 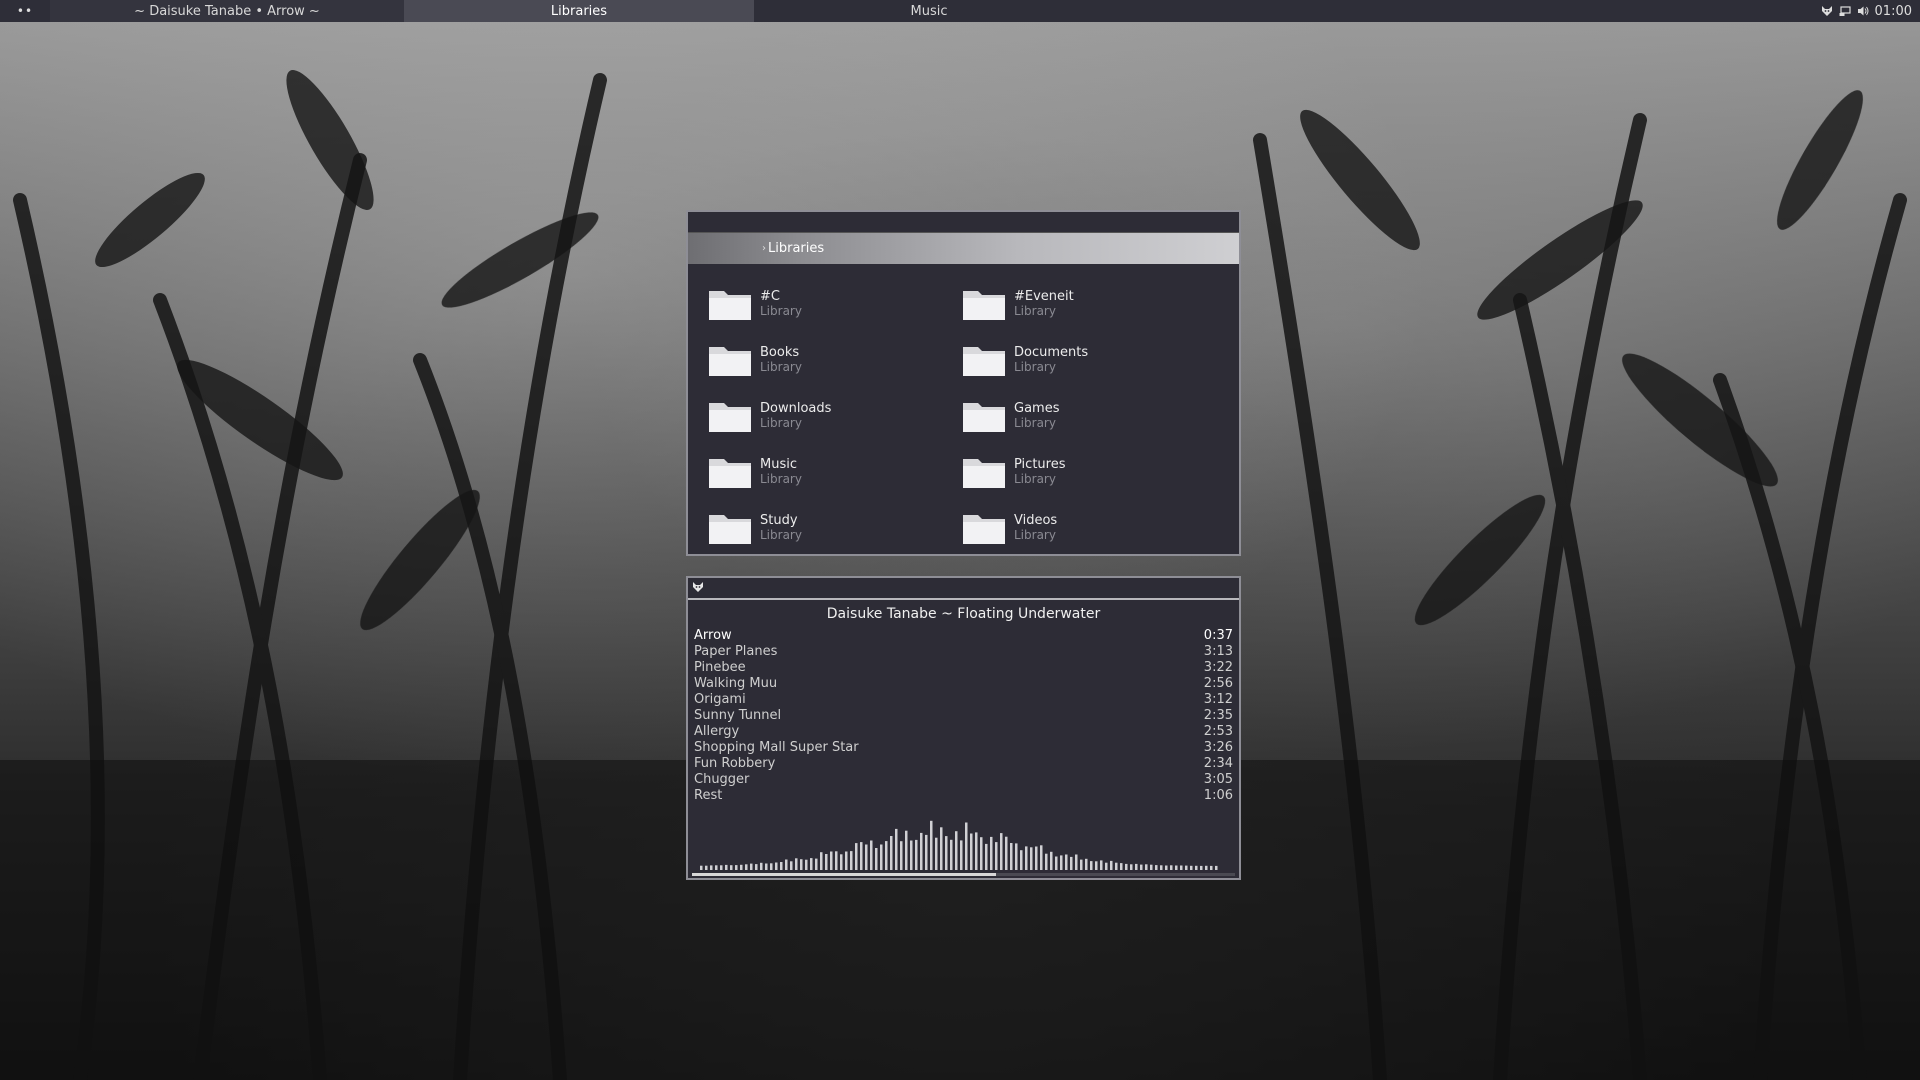 I want to click on library-item: Documents Library, so click(x=1089, y=360).